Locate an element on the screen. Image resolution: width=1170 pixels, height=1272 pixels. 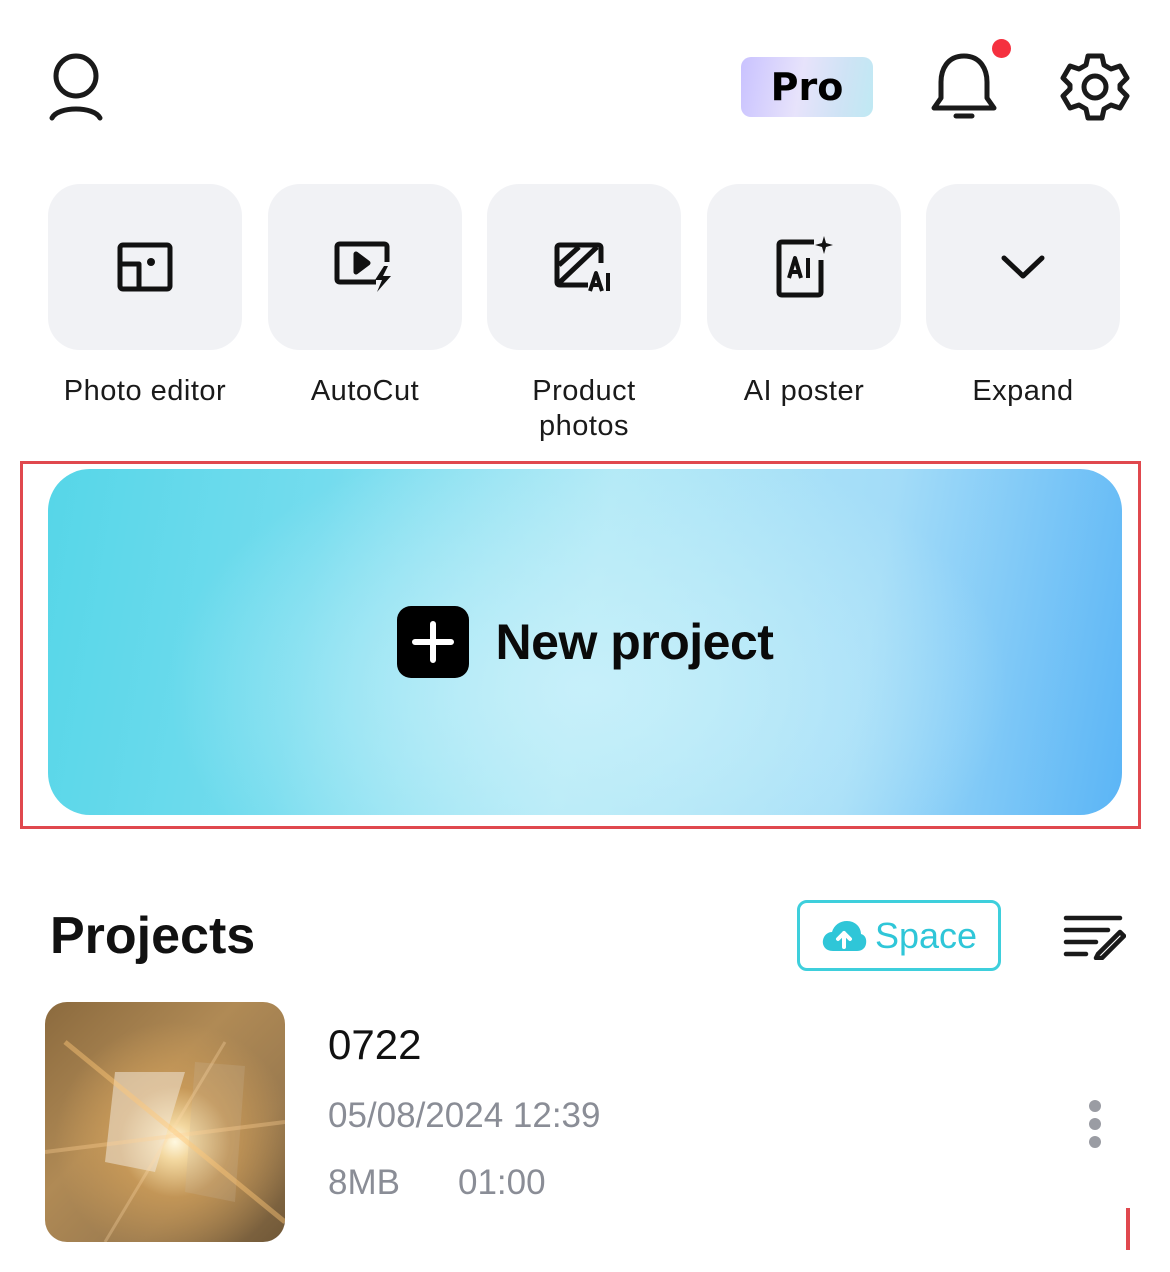
tool-label: Photo editor is located at coordinates (145, 391).